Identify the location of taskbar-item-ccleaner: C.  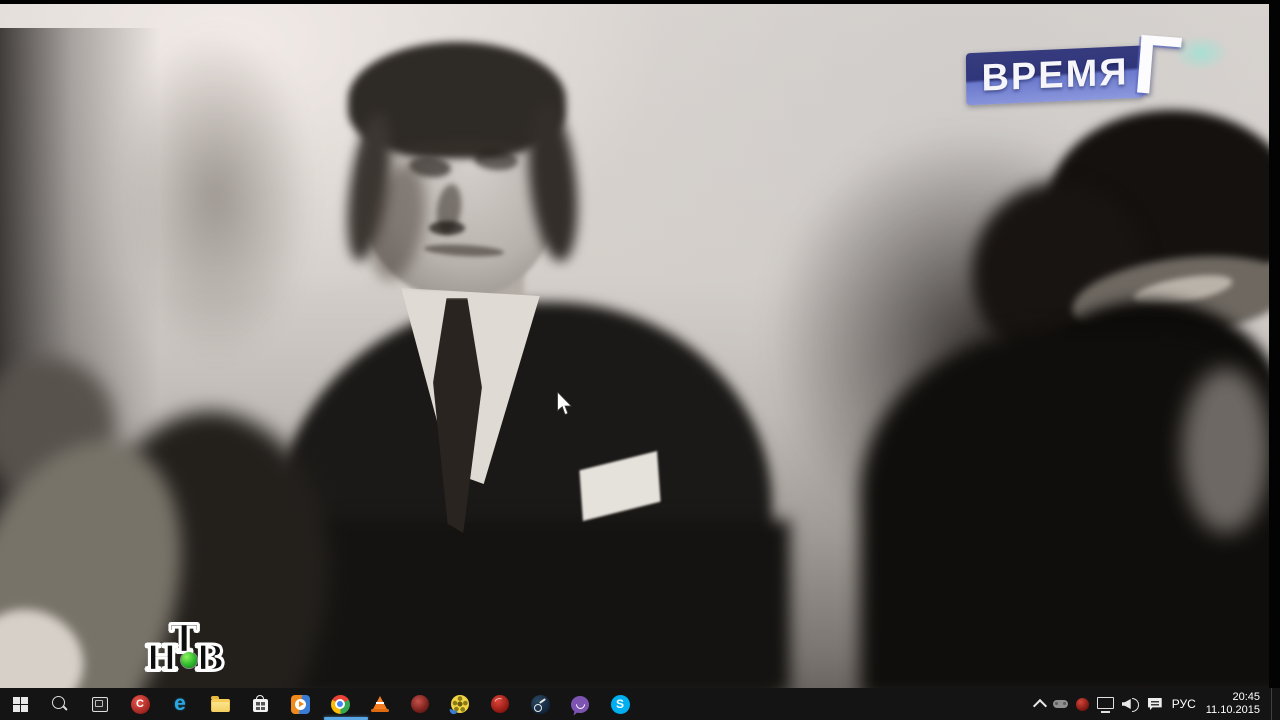
(140, 704).